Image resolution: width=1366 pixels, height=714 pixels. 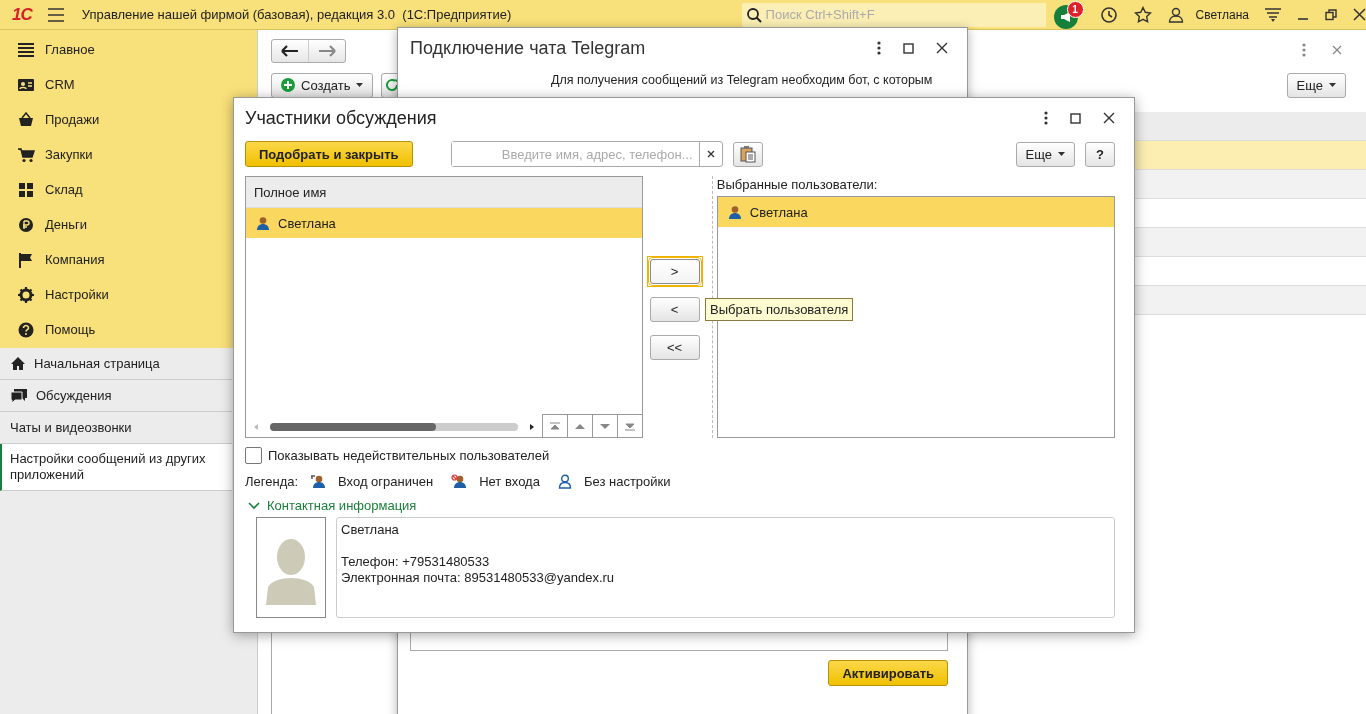 What do you see at coordinates (1075, 9) in the screenshot?
I see `notification-badge: 1` at bounding box center [1075, 9].